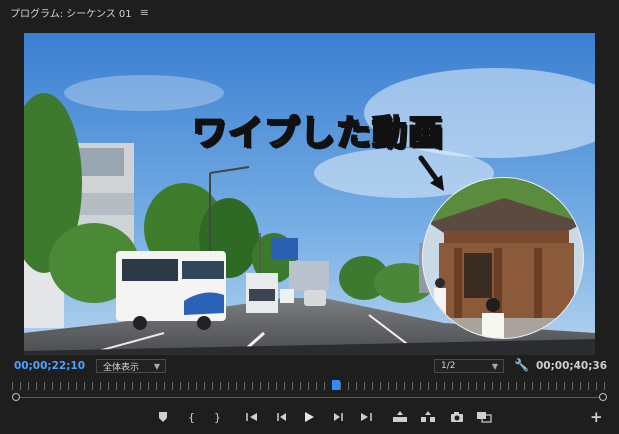 This screenshot has width=619, height=434. I want to click on overlay-caption: ワイプした動画, so click(318, 134).